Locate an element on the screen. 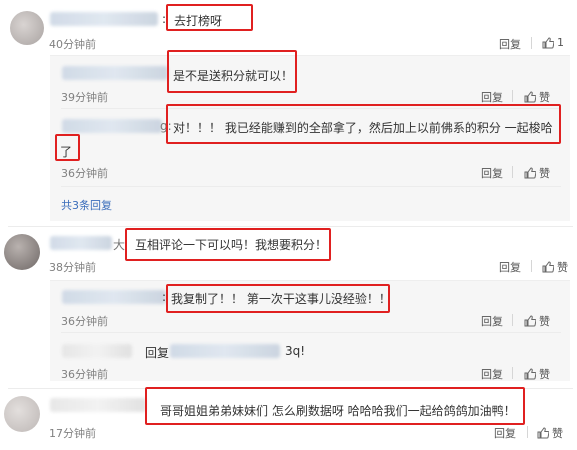 The image size is (577, 450). reply-time: 39分钟前 is located at coordinates (84, 97).